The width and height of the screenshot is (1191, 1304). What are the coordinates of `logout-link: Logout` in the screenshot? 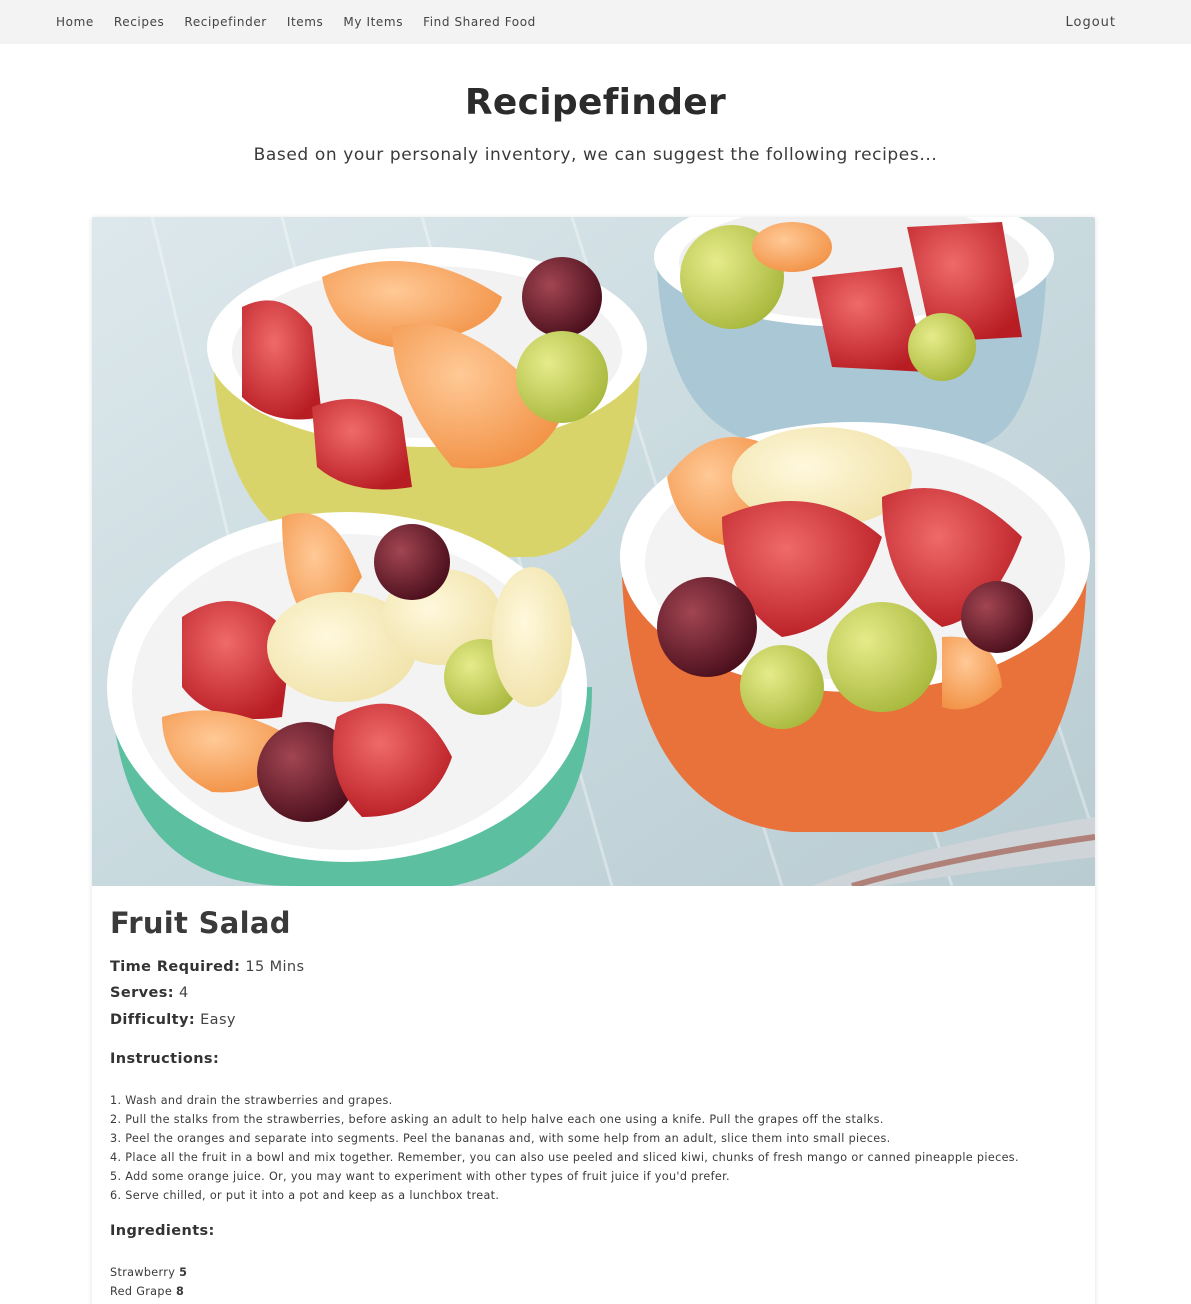 It's located at (1090, 22).